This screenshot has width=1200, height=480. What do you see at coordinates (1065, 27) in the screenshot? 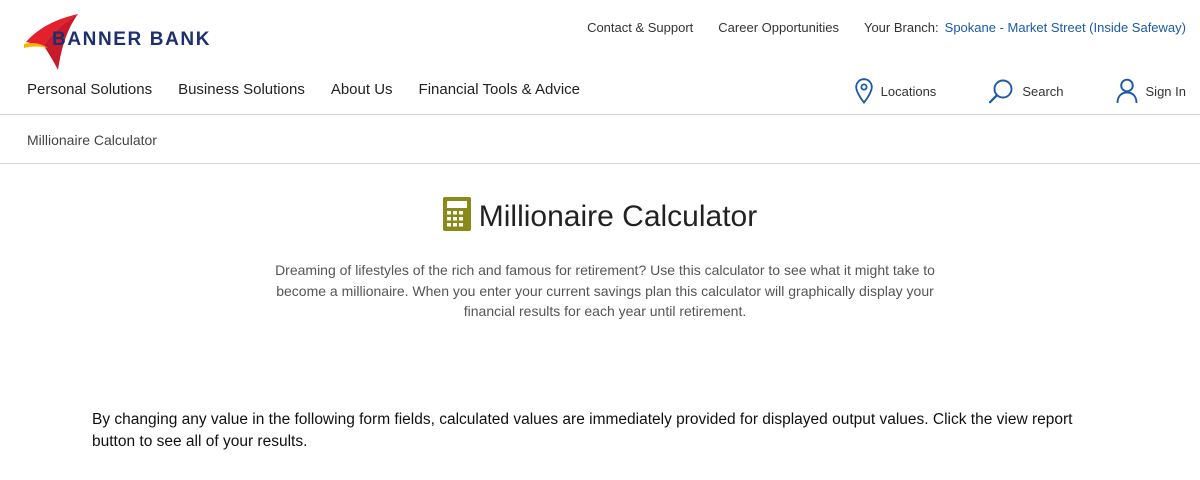
I see `branch-name-link: Spokane - Market Street (Inside Safeway)` at bounding box center [1065, 27].